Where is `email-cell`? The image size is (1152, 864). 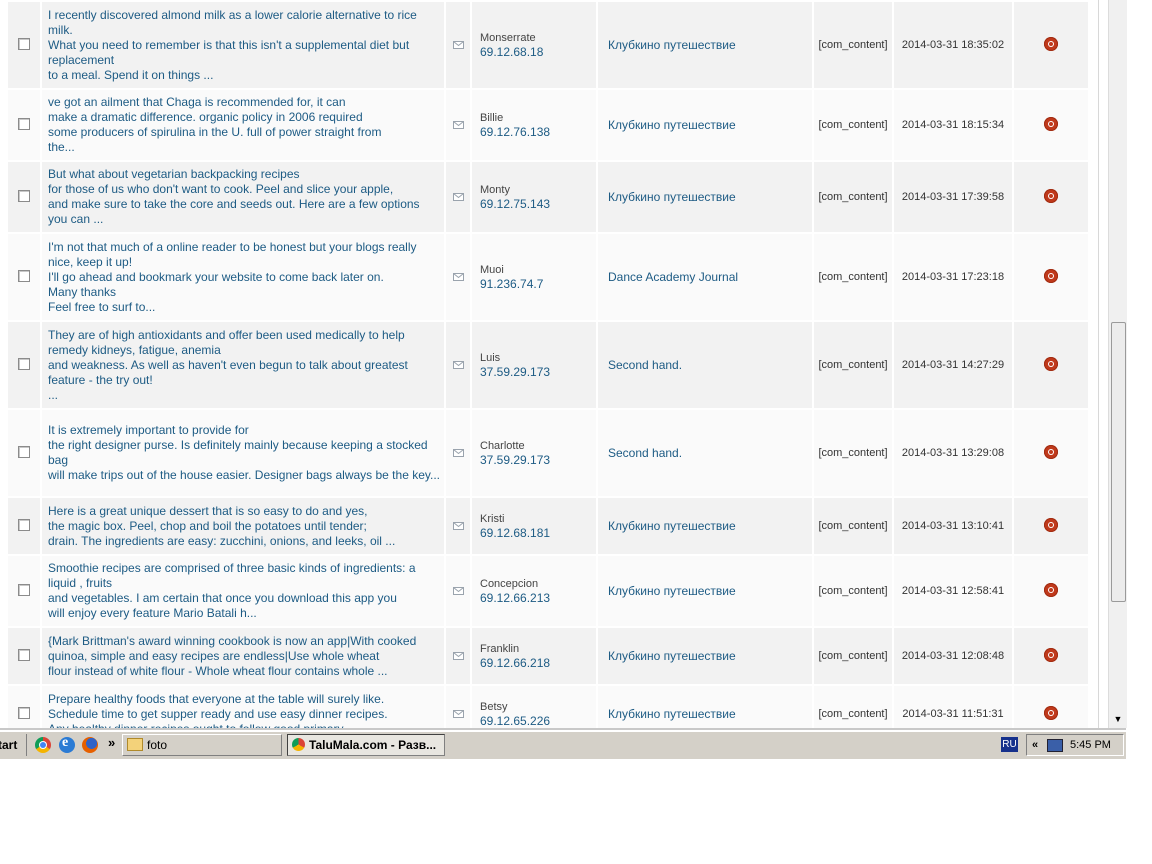 email-cell is located at coordinates (458, 365).